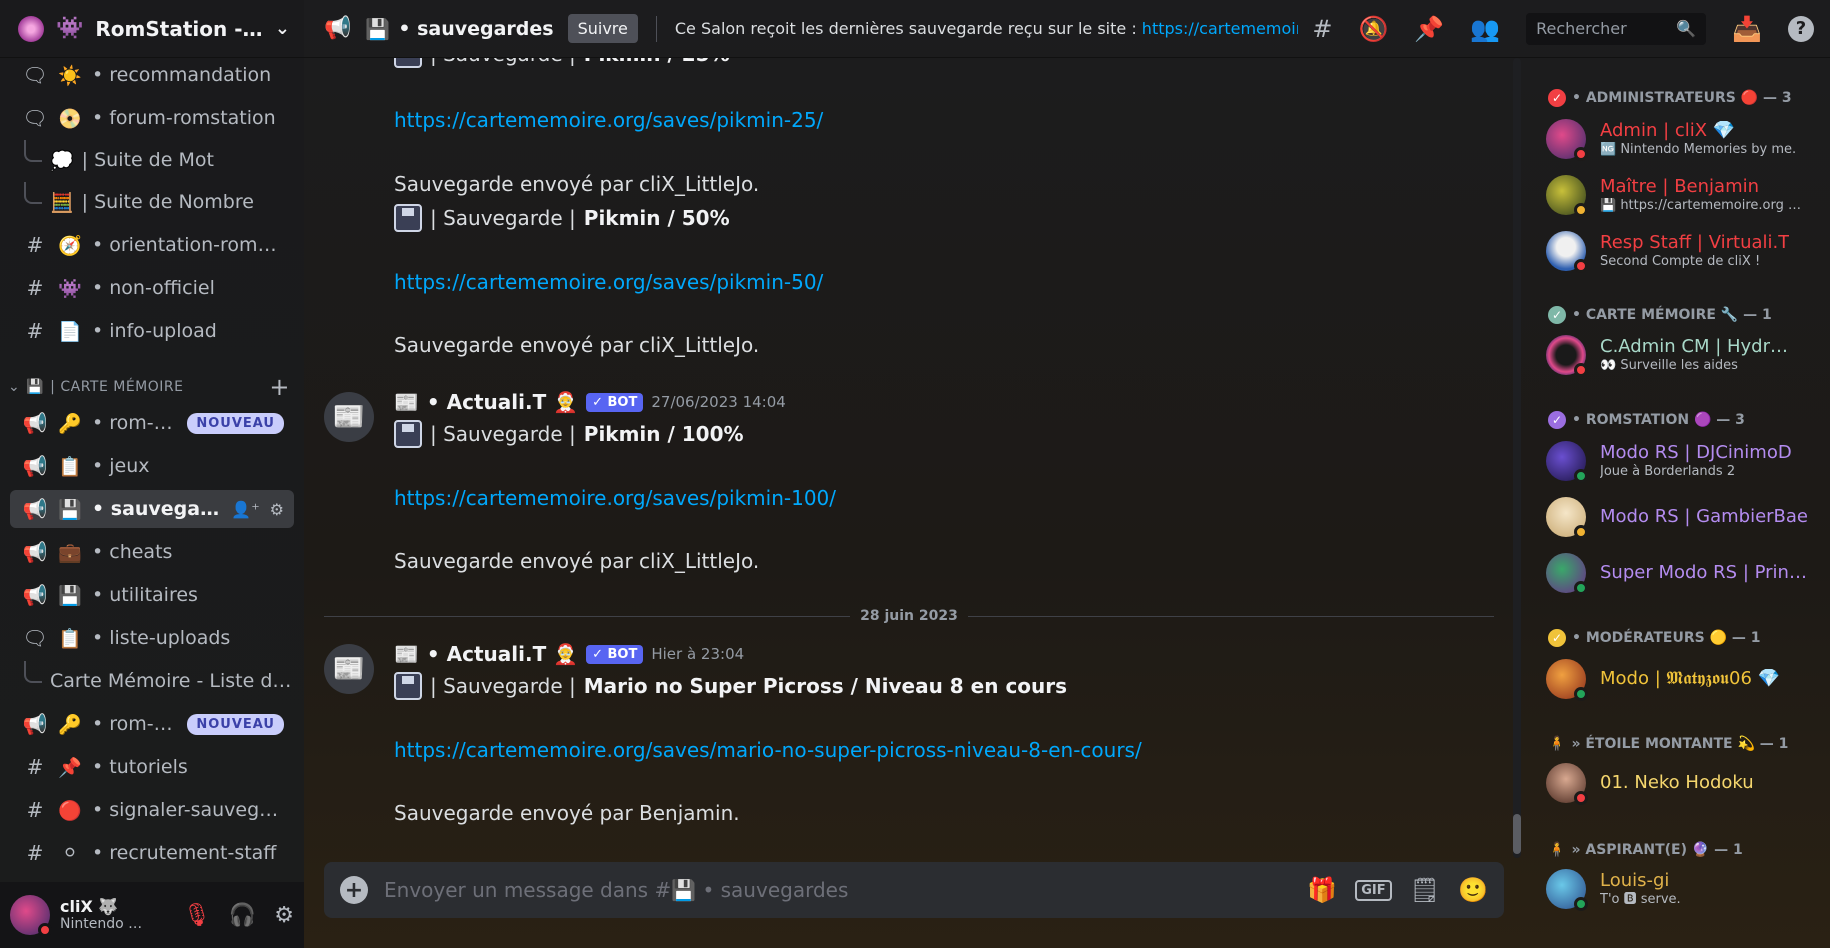 This screenshot has width=1830, height=948. What do you see at coordinates (152, 509) in the screenshot?
I see `channel-sauvegardes: 📢 💾 • sauvegardes 👤⁺ ⚙` at bounding box center [152, 509].